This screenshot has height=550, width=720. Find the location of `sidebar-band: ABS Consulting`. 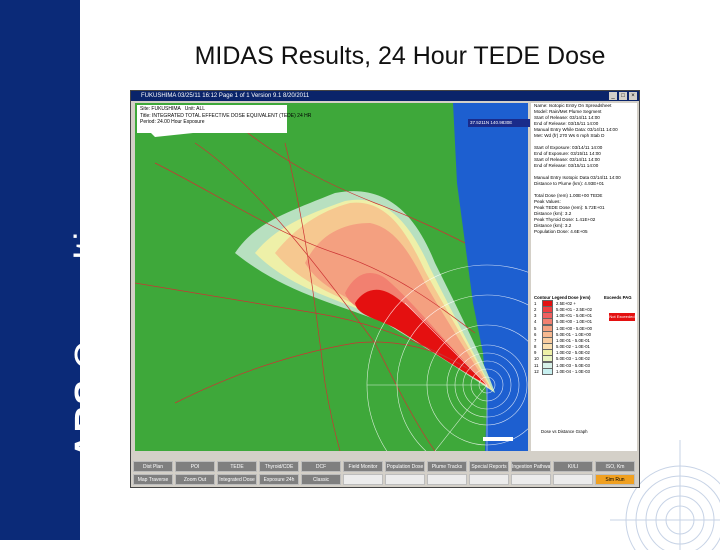

sidebar-band: ABS Consulting is located at coordinates (40, 270).